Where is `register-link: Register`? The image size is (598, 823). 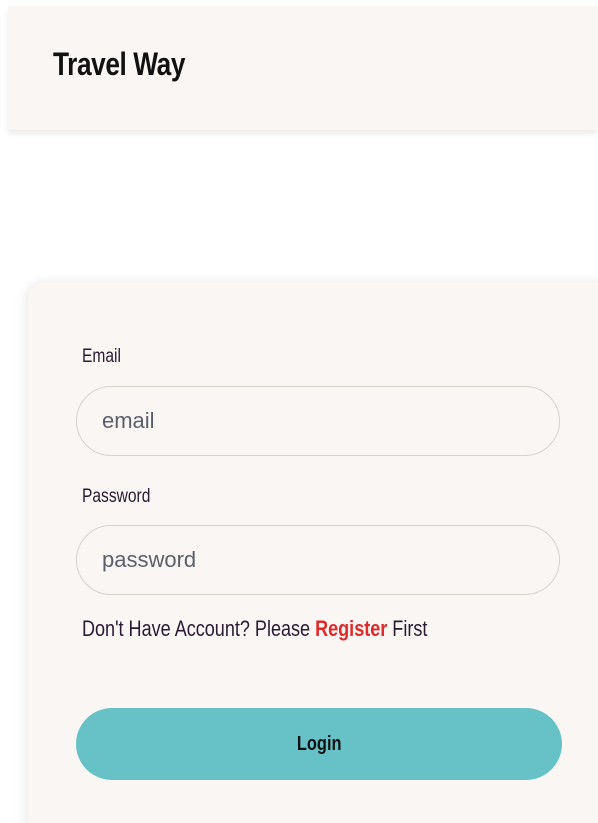 register-link: Register is located at coordinates (351, 628).